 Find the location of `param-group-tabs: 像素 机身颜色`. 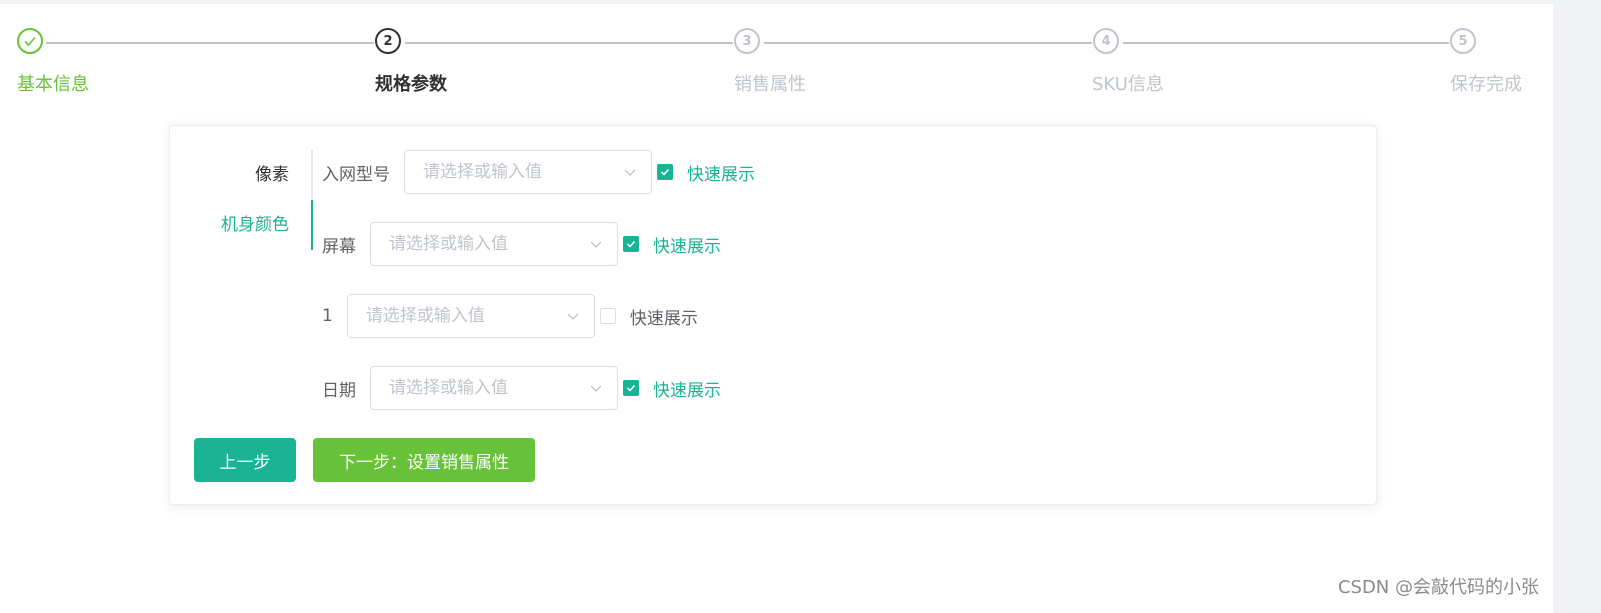

param-group-tabs: 像素 机身颜色 is located at coordinates (241, 200).